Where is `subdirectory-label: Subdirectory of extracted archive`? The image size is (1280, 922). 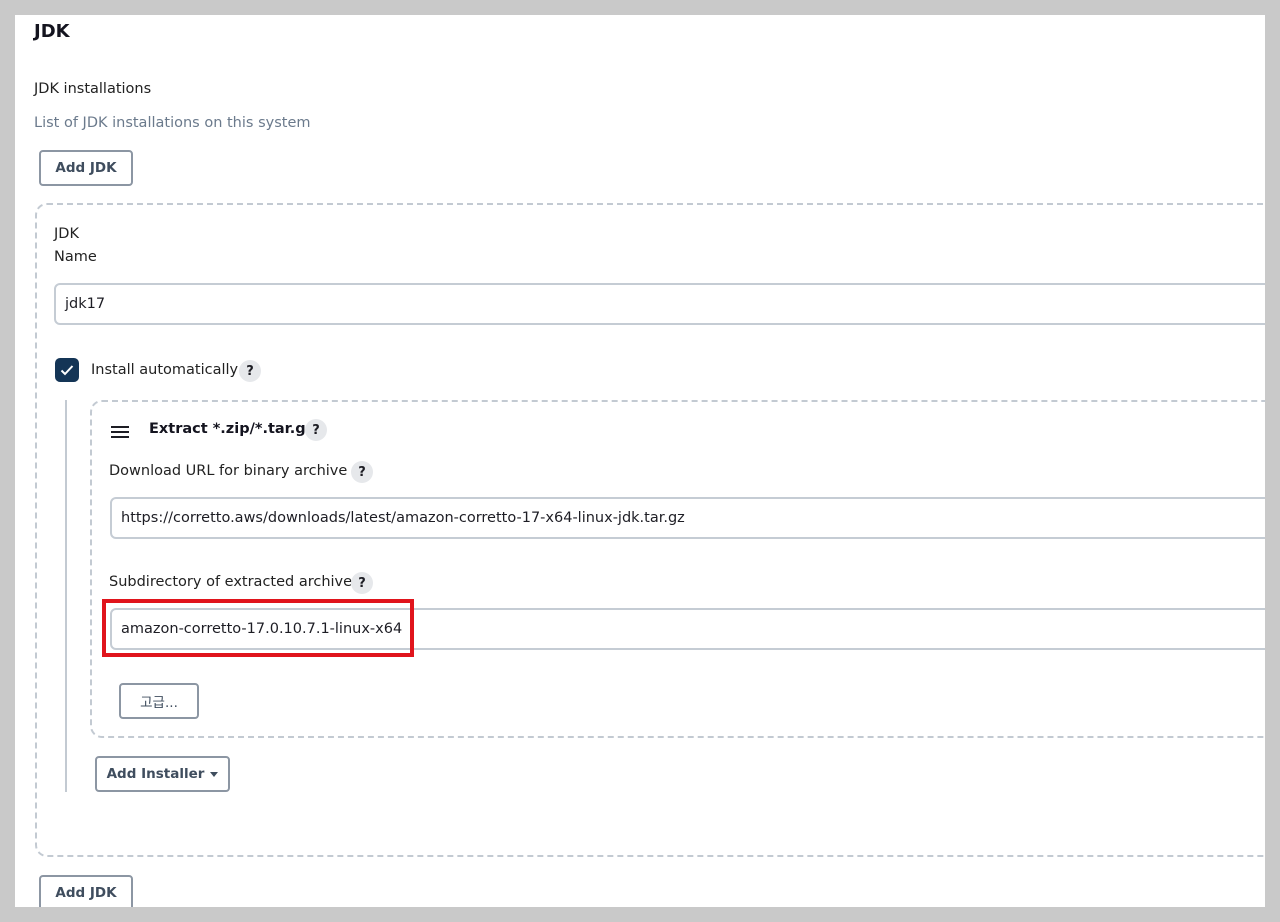
subdirectory-label: Subdirectory of extracted archive is located at coordinates (231, 582).